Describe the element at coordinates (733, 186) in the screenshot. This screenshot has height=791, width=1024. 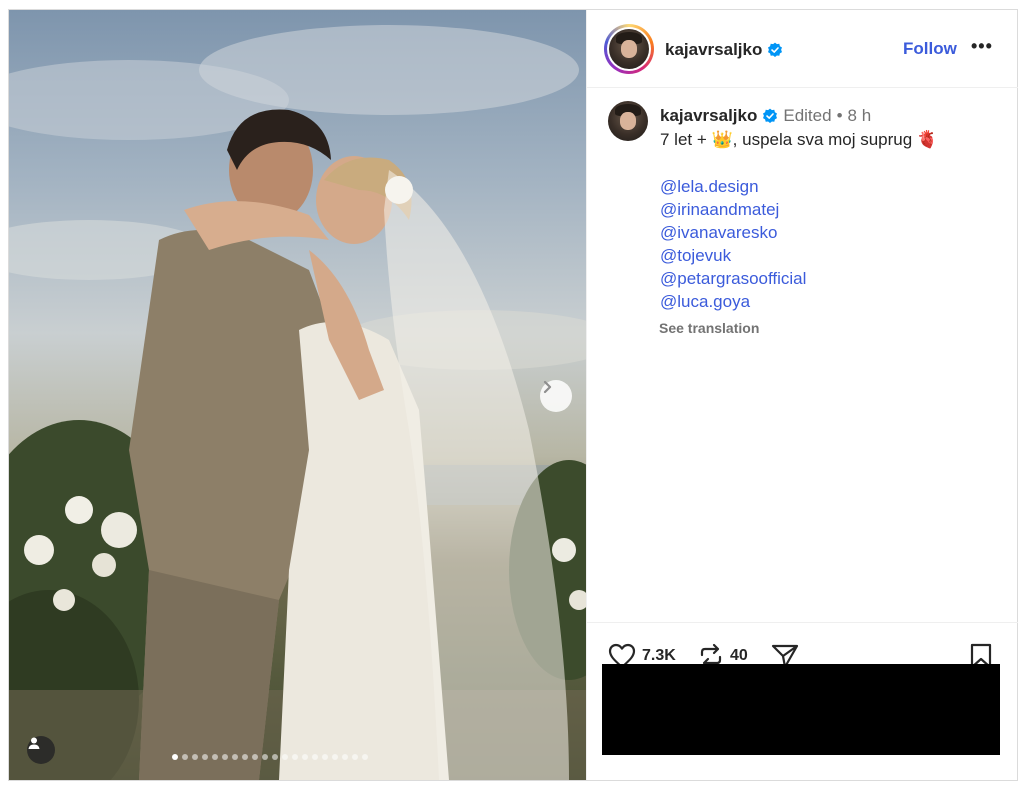
I see `mention-link: @lela.design` at that location.